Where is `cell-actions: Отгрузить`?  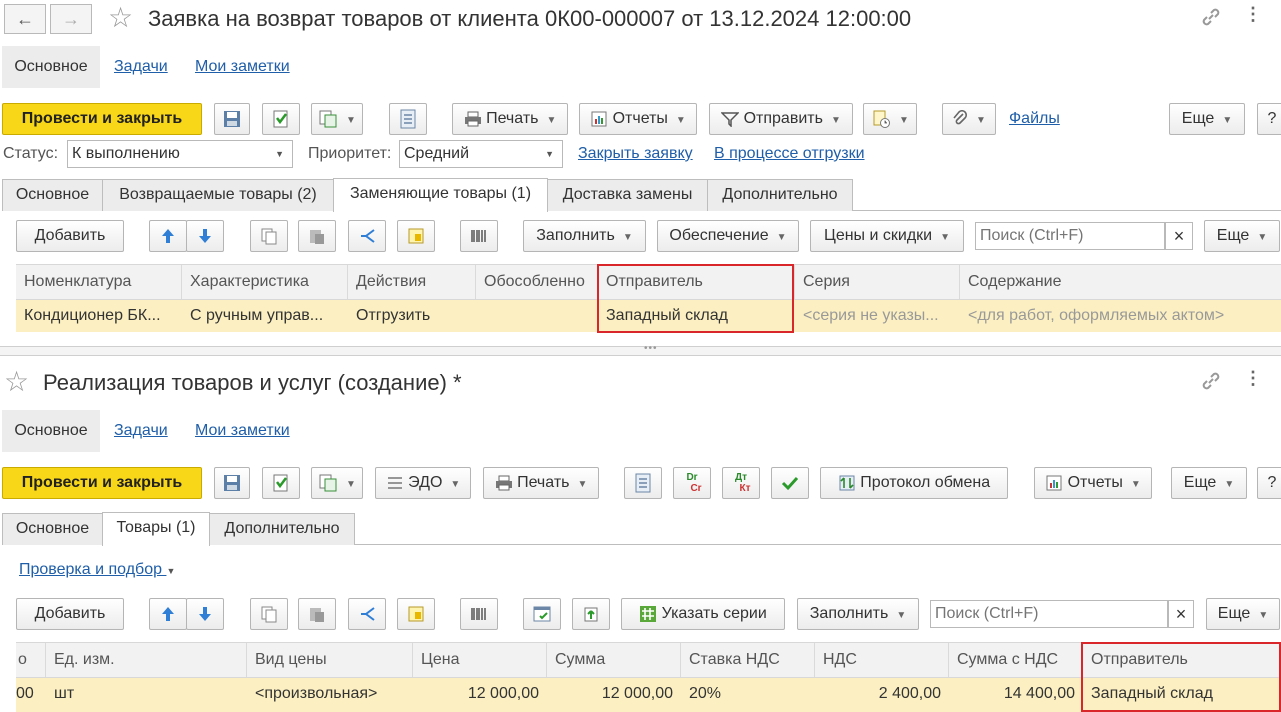
cell-actions: Отгрузить is located at coordinates (412, 316).